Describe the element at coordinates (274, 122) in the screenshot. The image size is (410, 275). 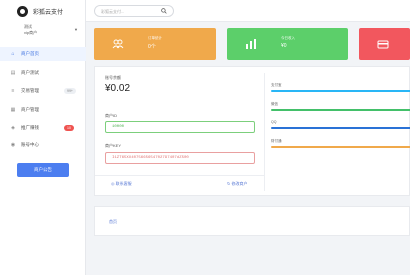
I see `channel-label: QQ` at that location.